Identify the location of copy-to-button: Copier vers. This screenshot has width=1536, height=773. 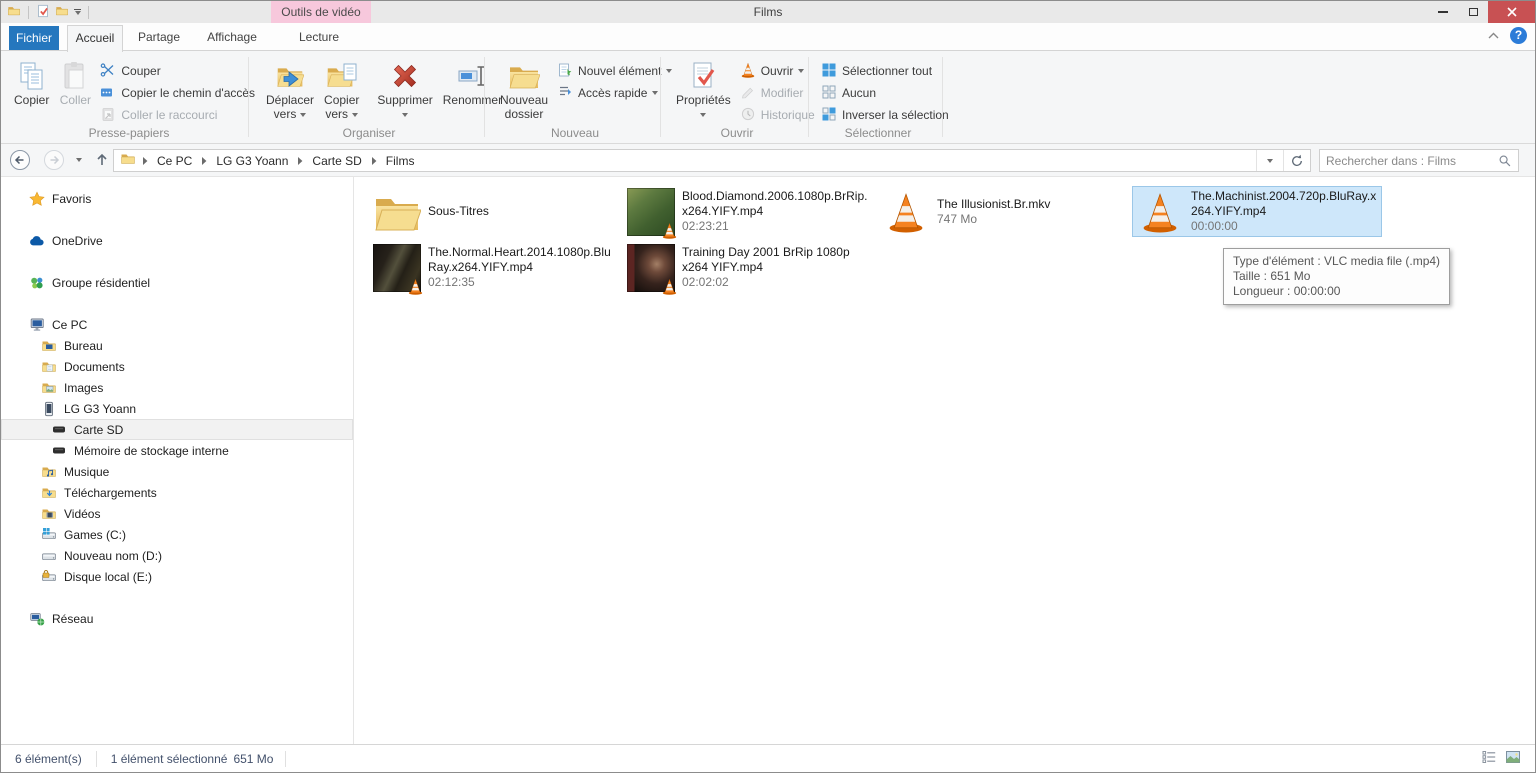
(341, 90).